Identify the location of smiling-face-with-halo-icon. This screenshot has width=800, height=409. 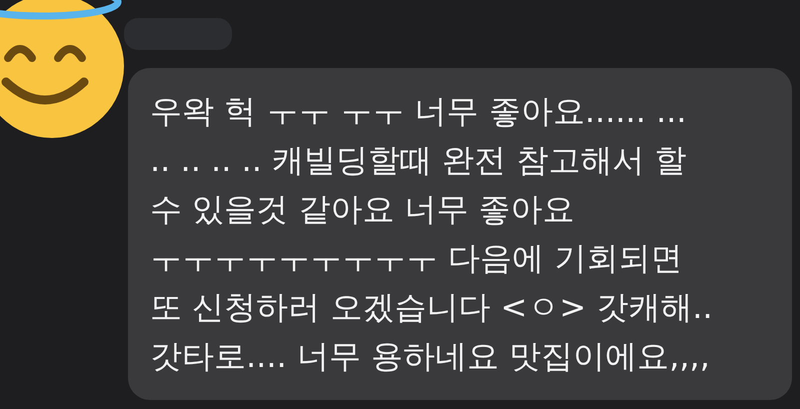
(63, 70).